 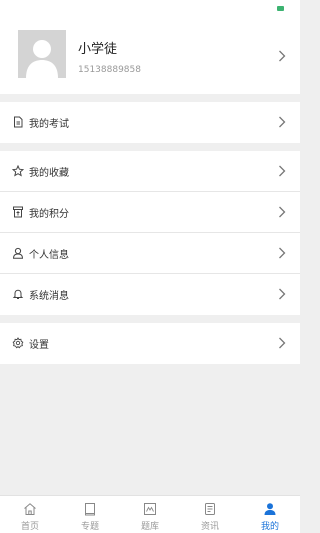 I want to click on menu-item-label: 我的考试, so click(x=49, y=124).